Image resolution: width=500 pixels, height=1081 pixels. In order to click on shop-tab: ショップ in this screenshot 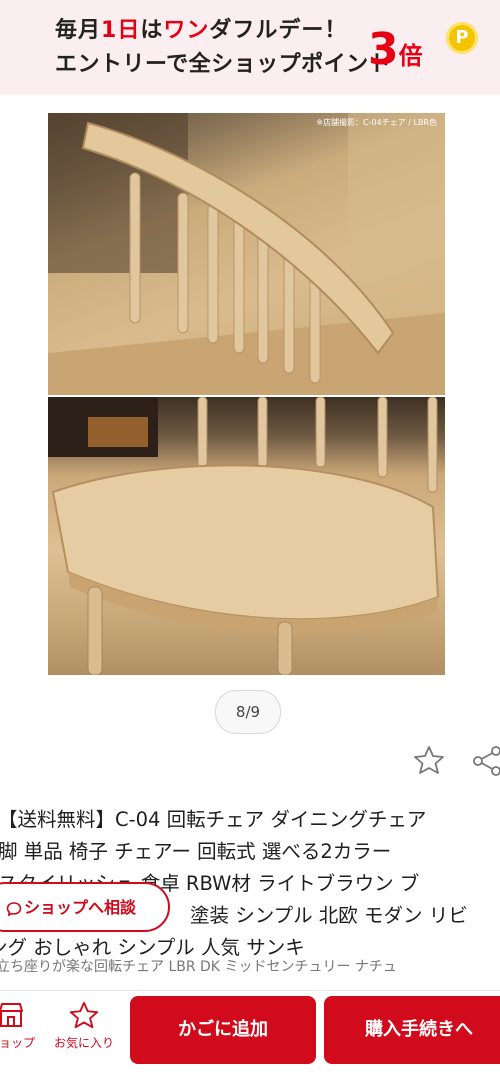, I will do `click(18, 1025)`.